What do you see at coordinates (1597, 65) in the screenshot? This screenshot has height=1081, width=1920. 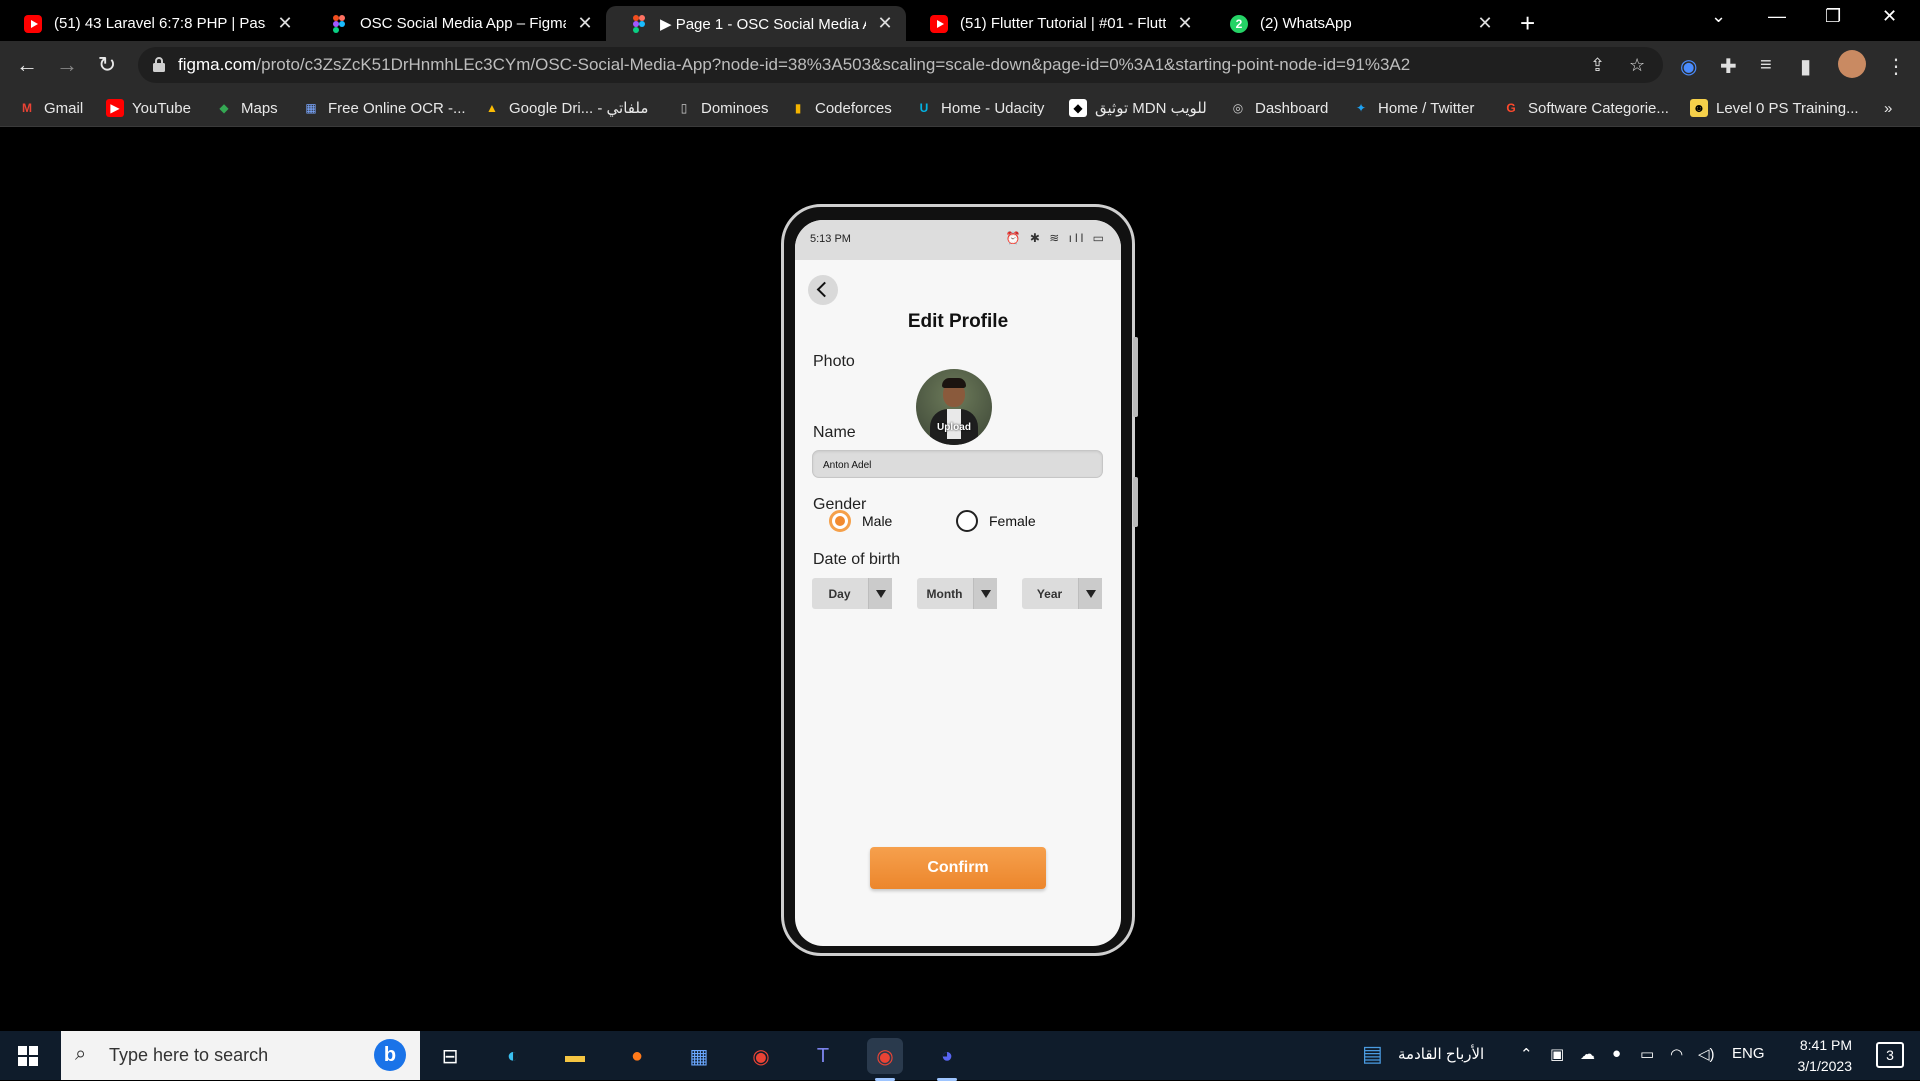 I see `share-icon: ⇪` at bounding box center [1597, 65].